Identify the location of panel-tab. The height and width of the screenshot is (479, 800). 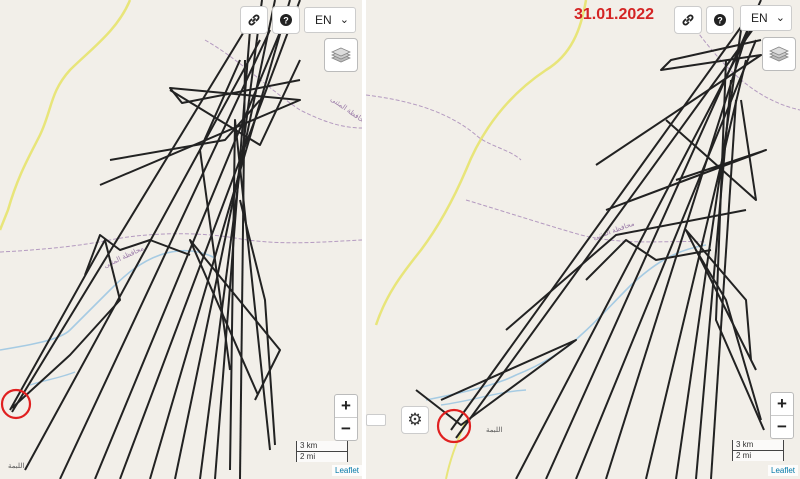
(376, 420).